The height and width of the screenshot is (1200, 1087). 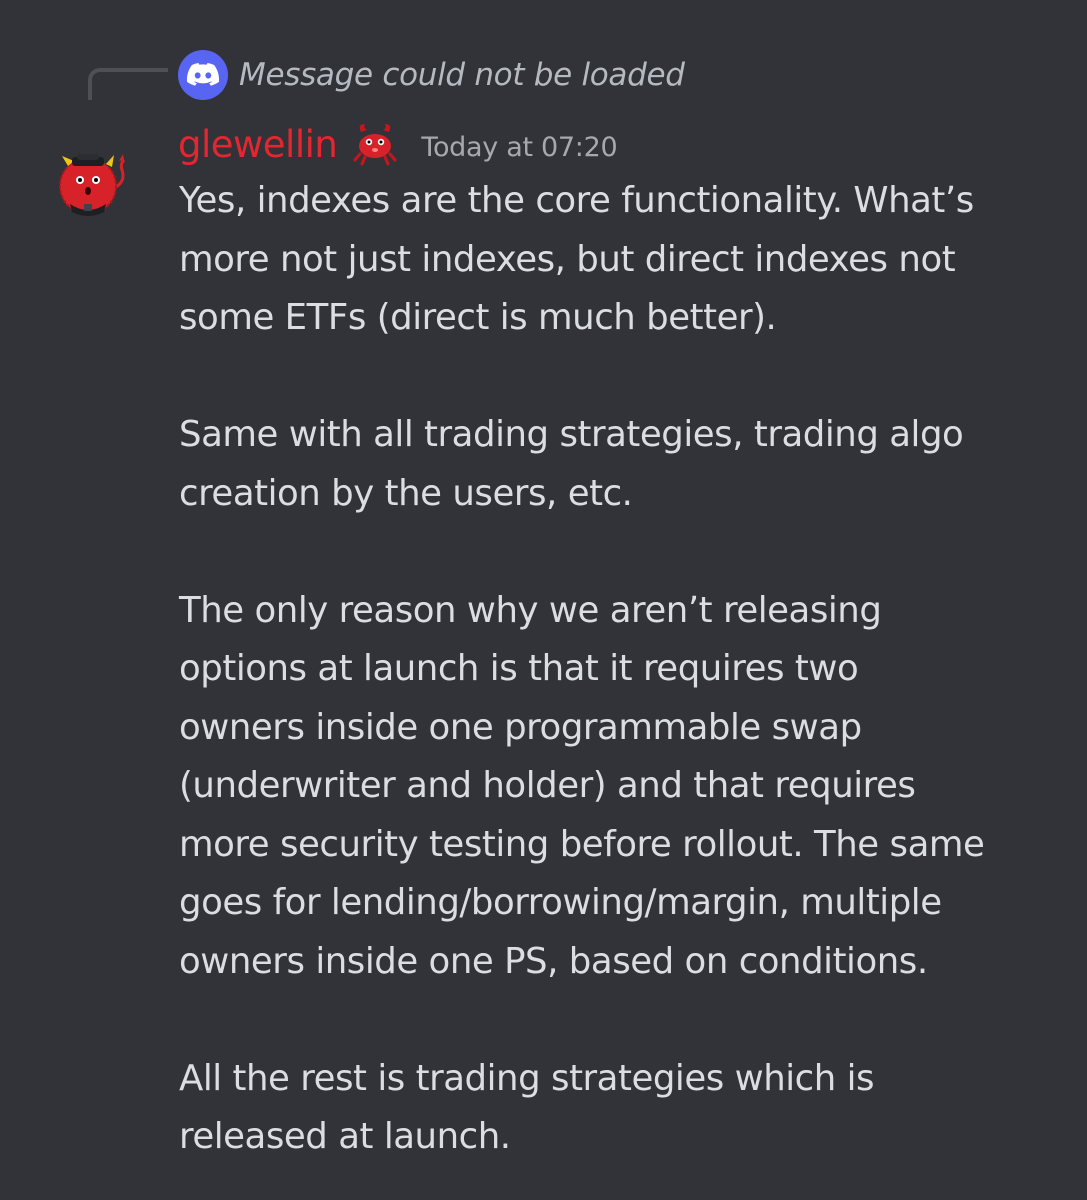 What do you see at coordinates (128, 84) in the screenshot?
I see `reply-spine` at bounding box center [128, 84].